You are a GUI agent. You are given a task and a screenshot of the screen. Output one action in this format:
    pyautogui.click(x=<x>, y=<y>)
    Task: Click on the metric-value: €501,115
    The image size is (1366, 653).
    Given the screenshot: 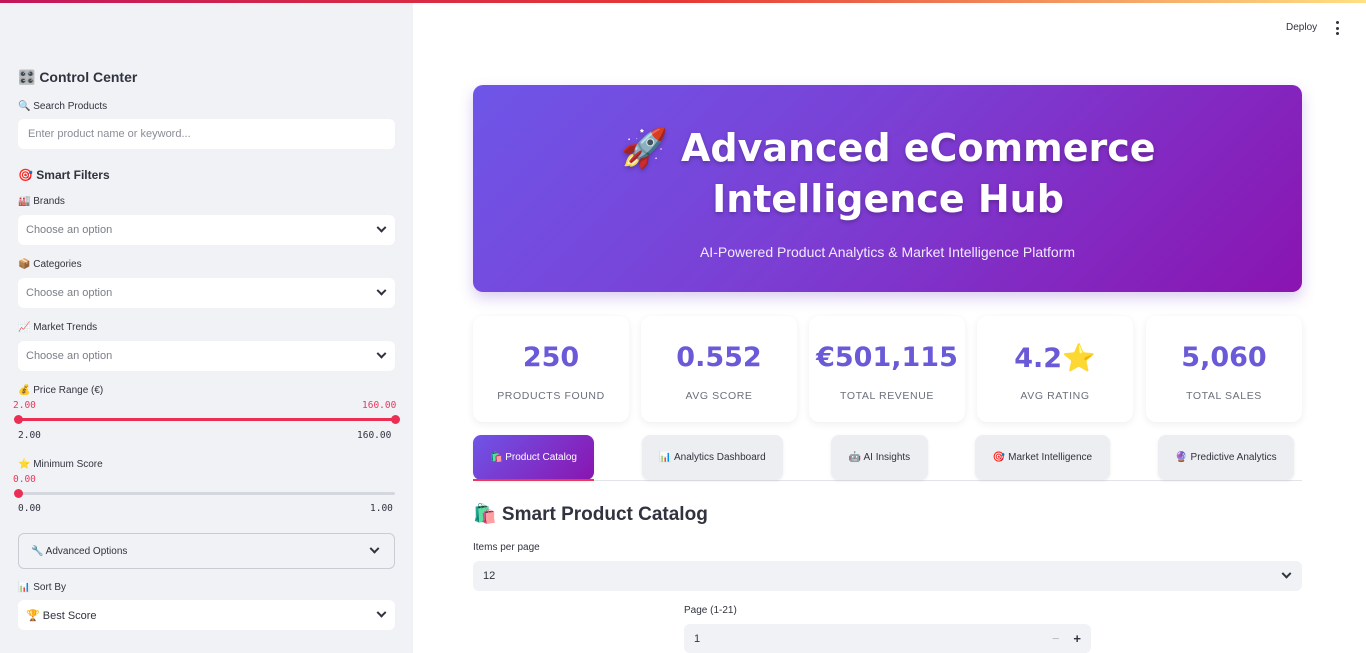 What is the action you would take?
    pyautogui.click(x=887, y=357)
    